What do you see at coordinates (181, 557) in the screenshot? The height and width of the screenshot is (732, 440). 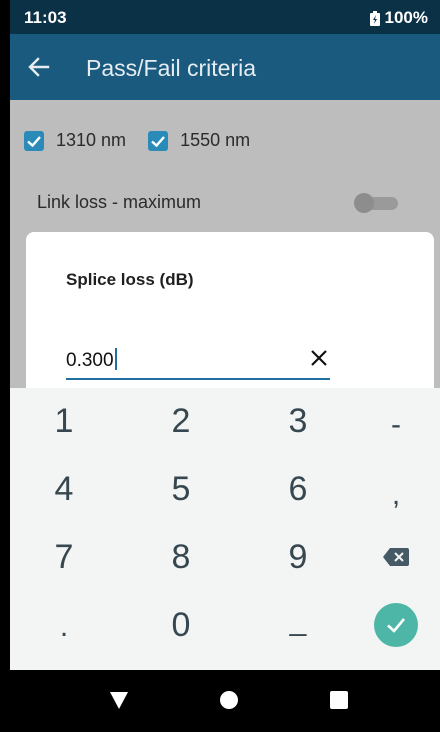 I see `key-8: 8` at bounding box center [181, 557].